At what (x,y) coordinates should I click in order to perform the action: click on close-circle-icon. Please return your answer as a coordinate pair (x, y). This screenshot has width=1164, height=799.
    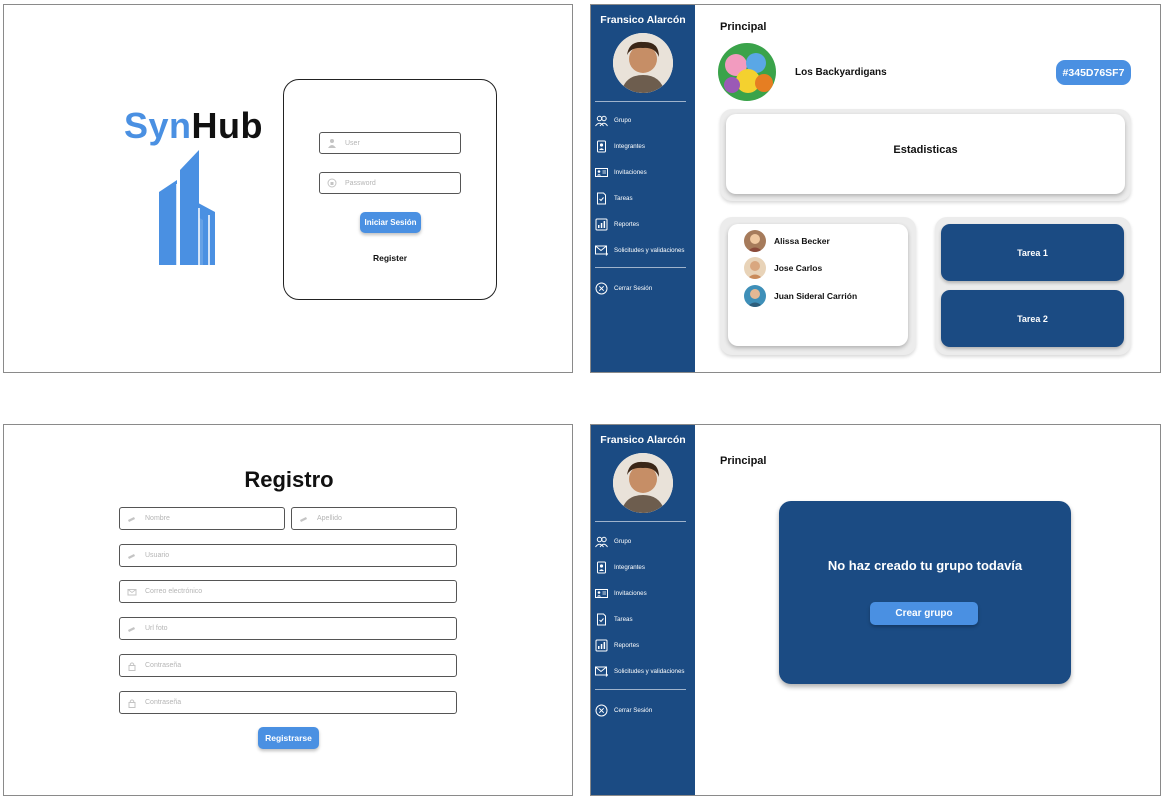
    Looking at the image, I should click on (601, 288).